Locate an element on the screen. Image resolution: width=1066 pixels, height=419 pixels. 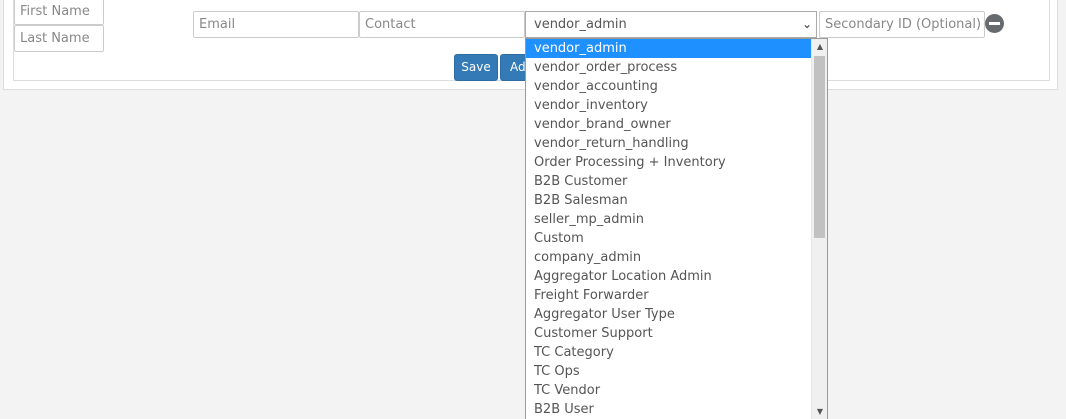
role-select: vendor_admin ⌄ is located at coordinates (671, 24).